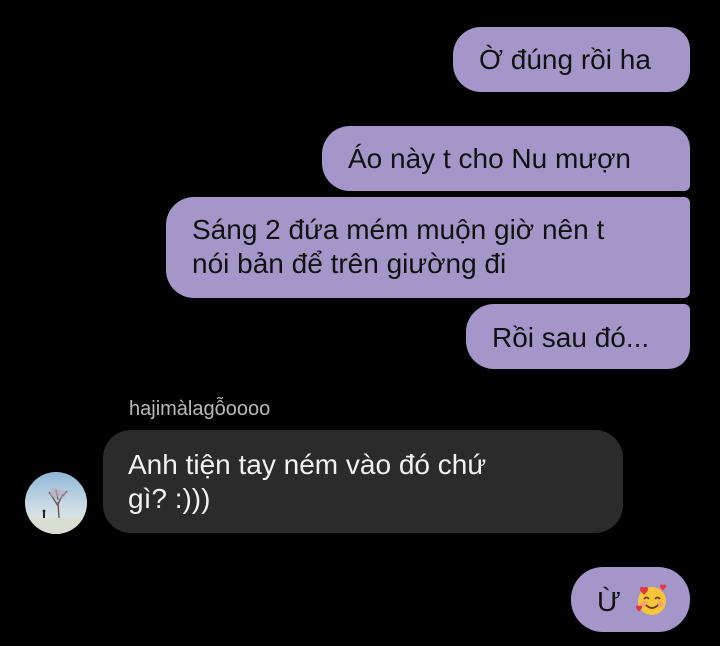 This screenshot has height=646, width=720. What do you see at coordinates (363, 481) in the screenshot?
I see `incoming-message-bubble: Anh tiện tay ném vào đó chứ gì? :)))` at bounding box center [363, 481].